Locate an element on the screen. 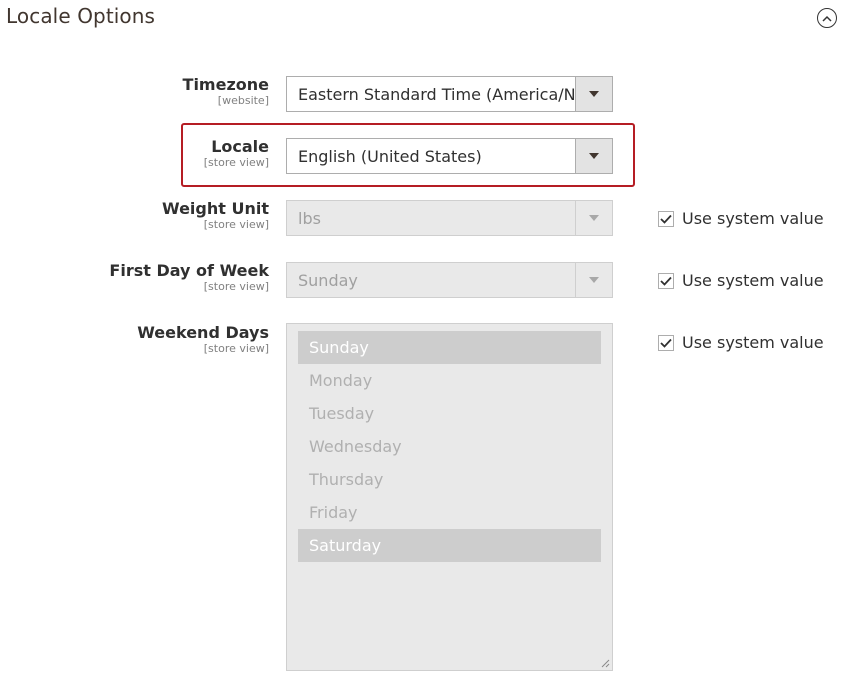 Image resolution: width=844 pixels, height=678 pixels. timezone-label-group: Timezone [website] is located at coordinates (149, 92).